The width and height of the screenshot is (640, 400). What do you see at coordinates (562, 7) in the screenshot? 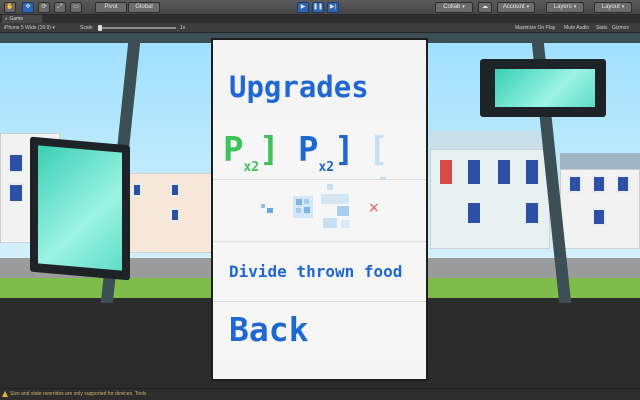
I see `layers-label: Layers` at bounding box center [562, 7].